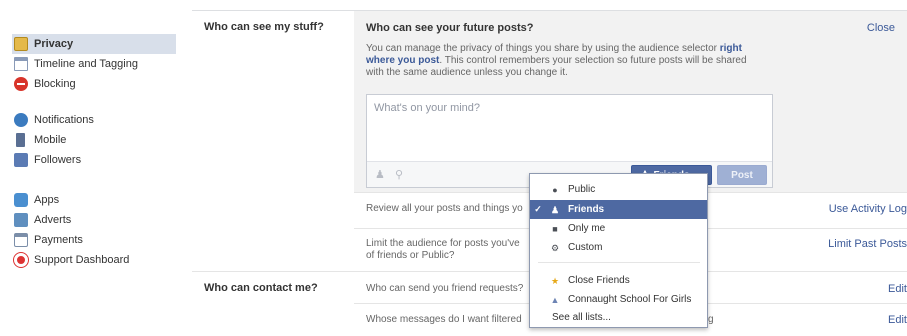  Describe the element at coordinates (94, 44) in the screenshot. I see `sidebar-item-privacy: Privacy` at that location.